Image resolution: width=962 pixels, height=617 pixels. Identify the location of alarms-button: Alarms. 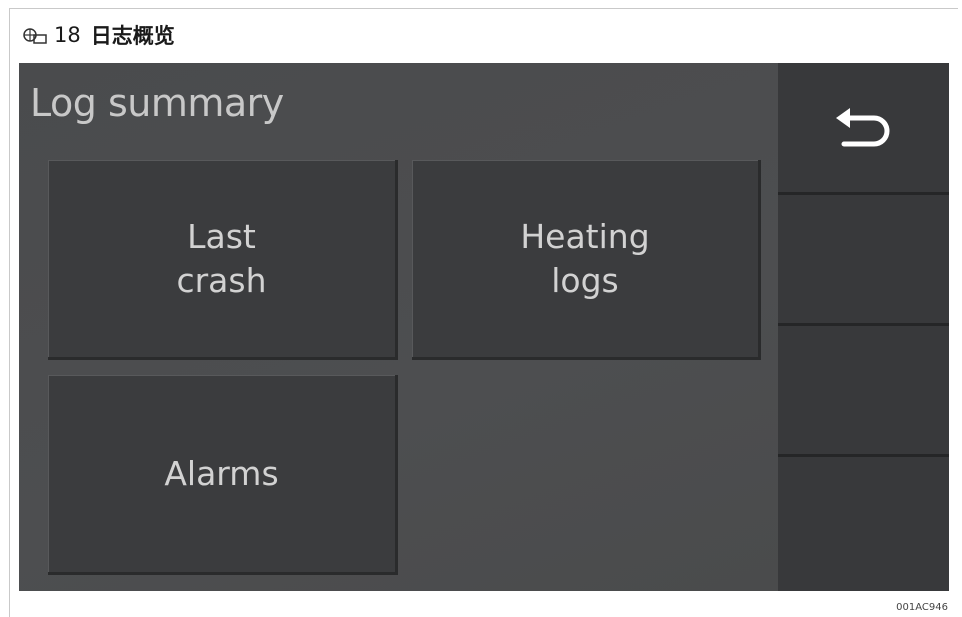
(223, 475).